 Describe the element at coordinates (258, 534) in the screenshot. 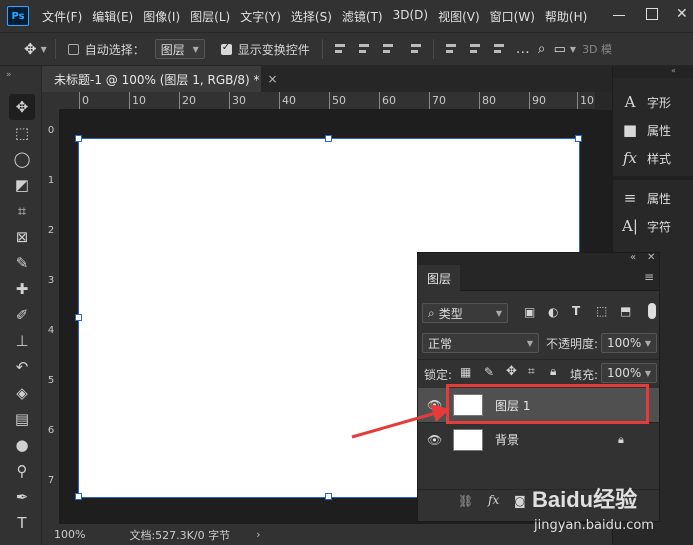

I see `status-menu-arrow: ›` at that location.